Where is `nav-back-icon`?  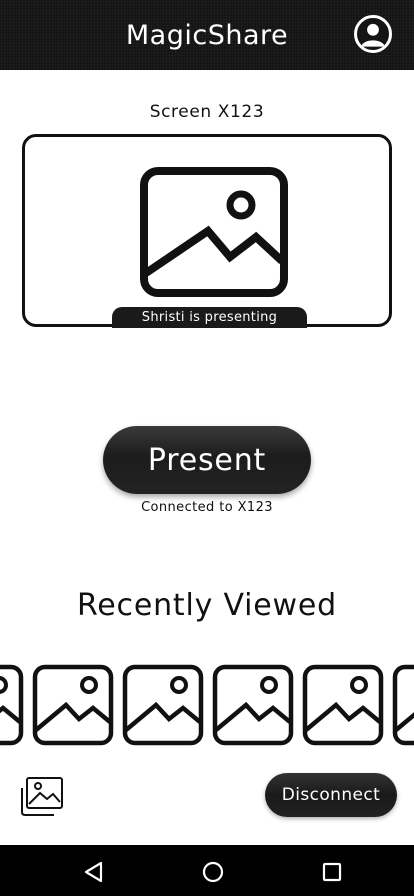
nav-back-icon is located at coordinates (93, 872).